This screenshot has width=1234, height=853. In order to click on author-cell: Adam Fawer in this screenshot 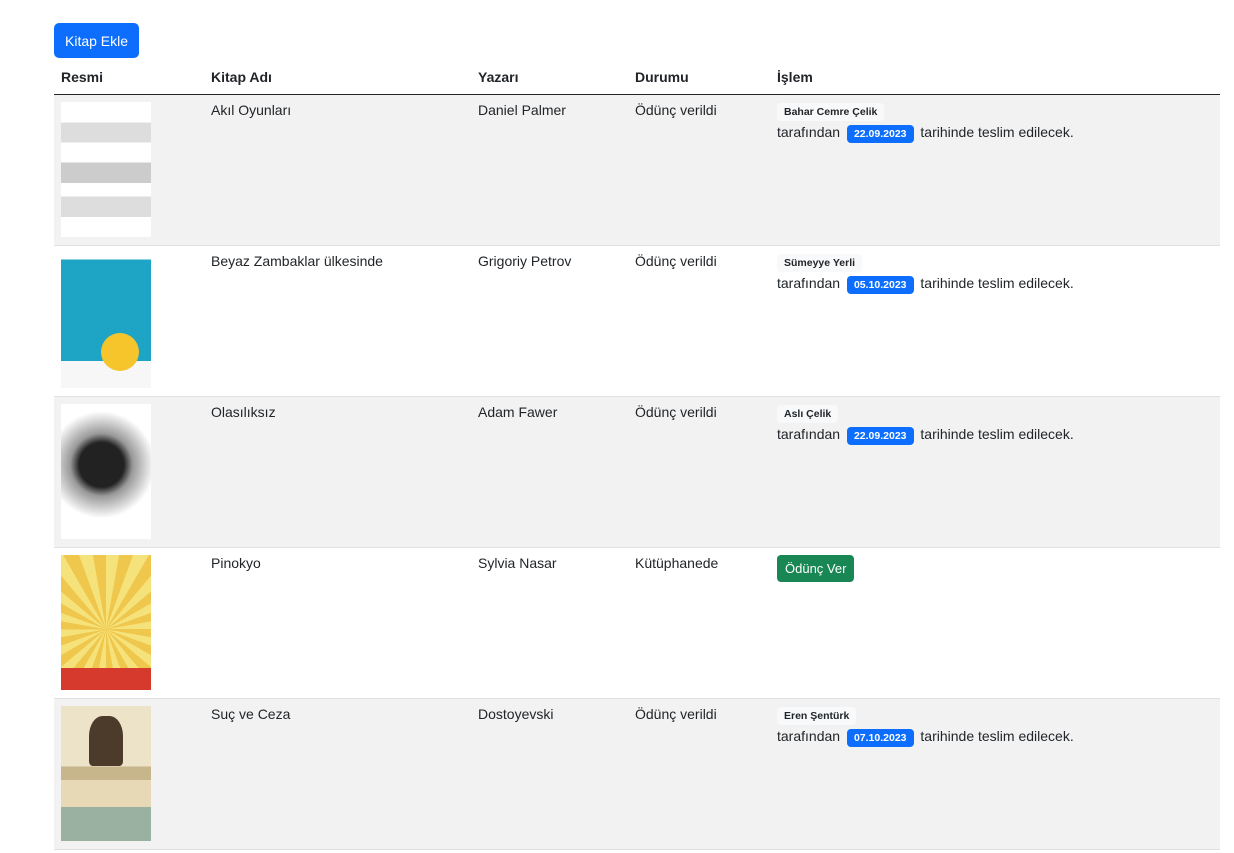, I will do `click(549, 472)`.